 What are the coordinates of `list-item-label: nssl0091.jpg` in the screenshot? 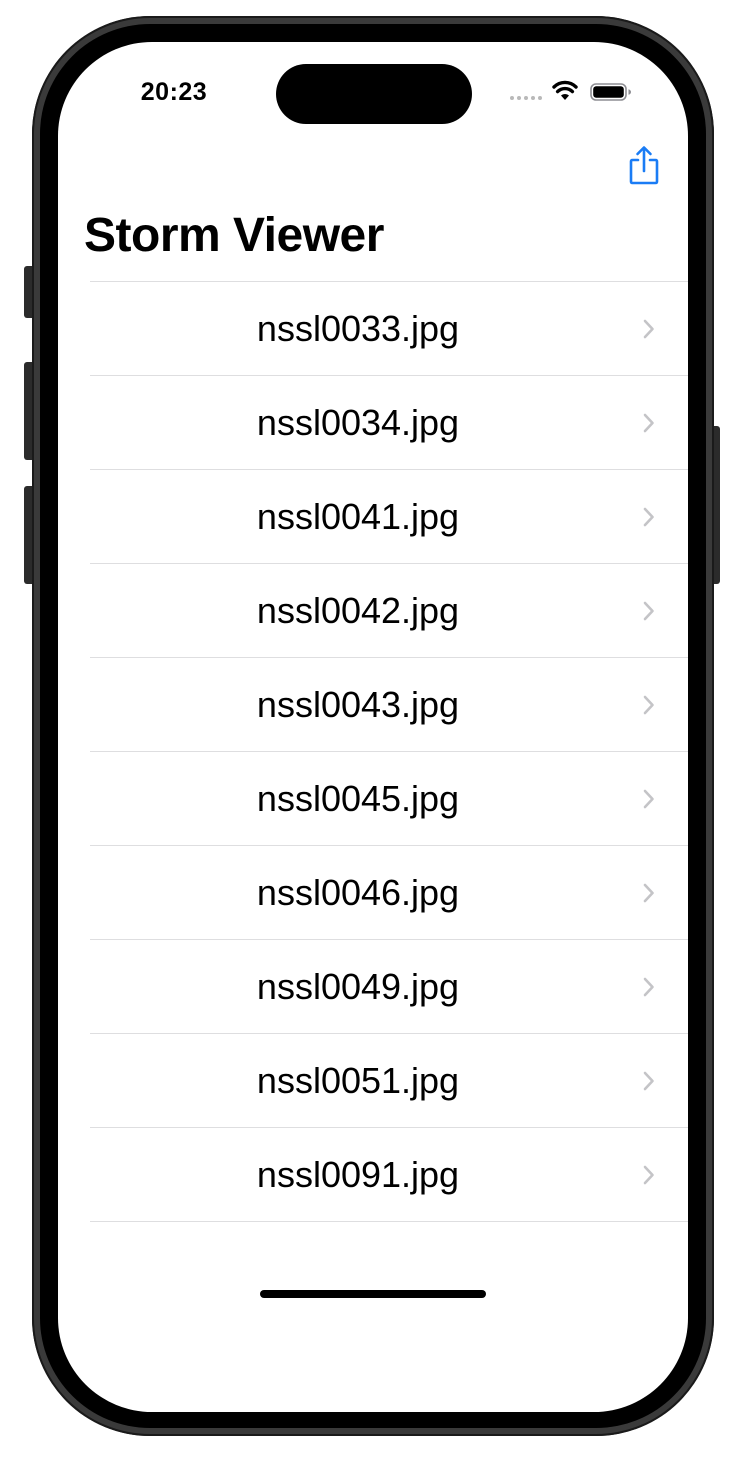 It's located at (358, 1174).